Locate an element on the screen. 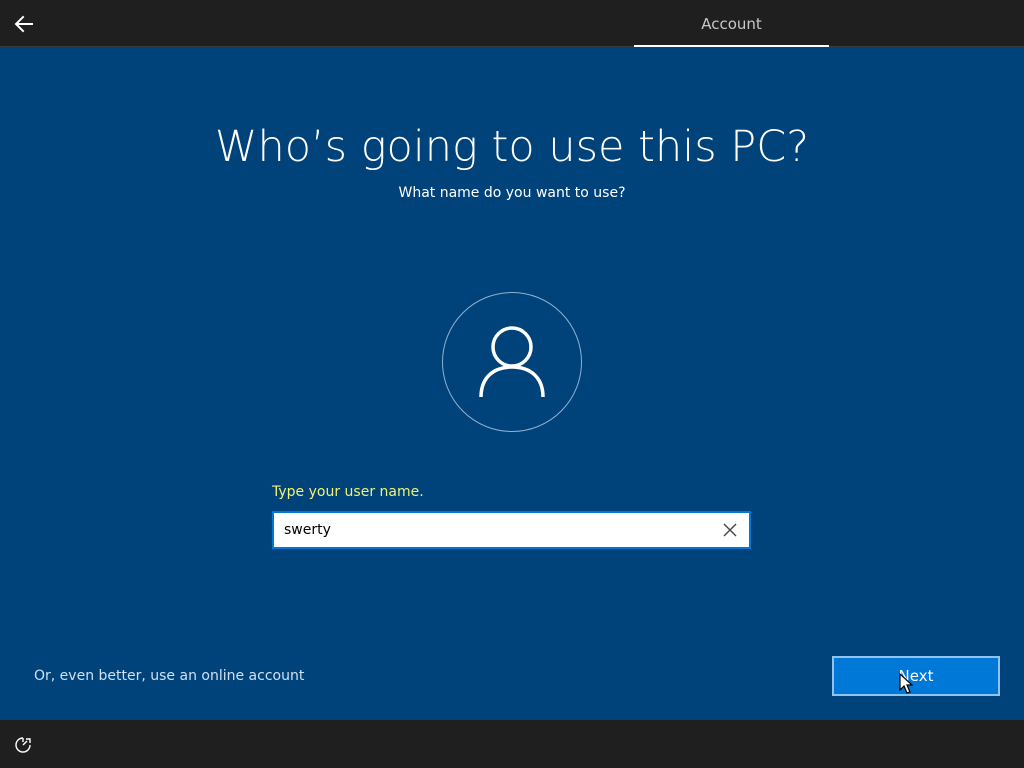 This screenshot has height=768, width=1024. back-button is located at coordinates (24, 24).